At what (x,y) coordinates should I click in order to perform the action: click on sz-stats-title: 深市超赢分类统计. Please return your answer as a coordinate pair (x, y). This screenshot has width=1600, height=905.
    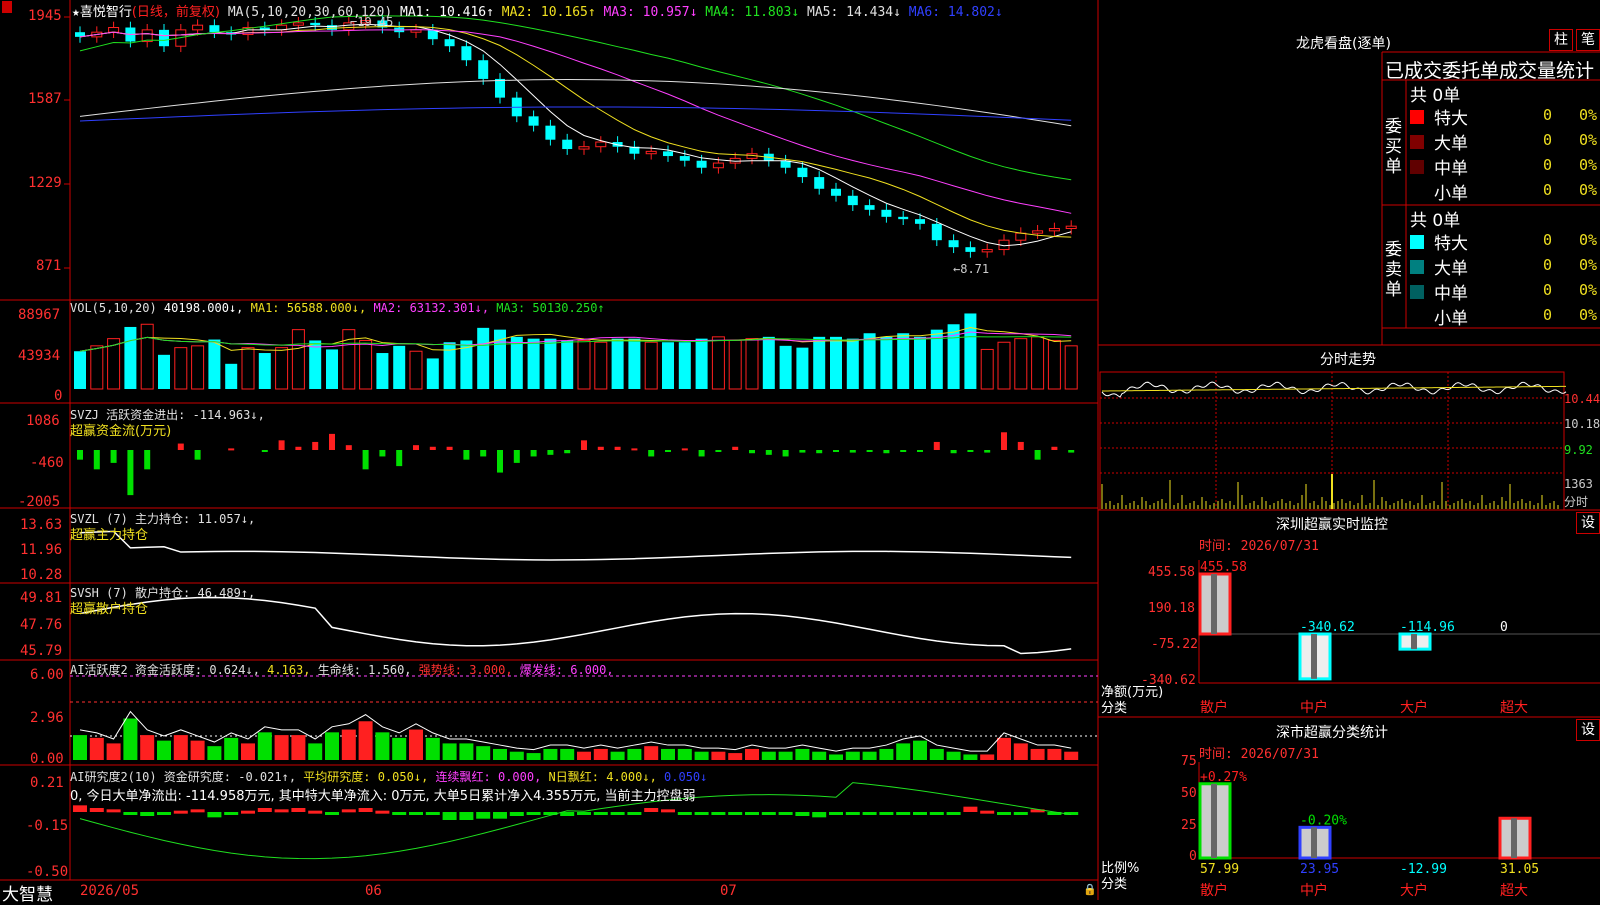
    Looking at the image, I should click on (1332, 733).